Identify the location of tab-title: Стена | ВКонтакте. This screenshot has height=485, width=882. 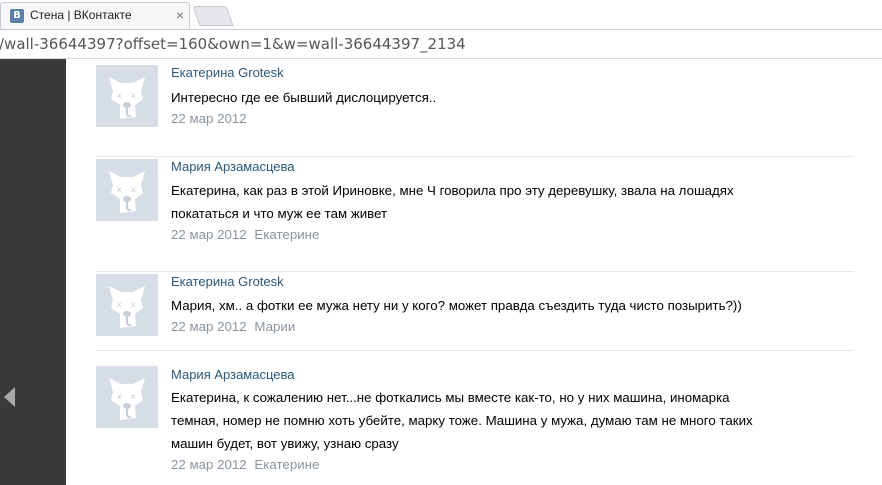
(81, 15).